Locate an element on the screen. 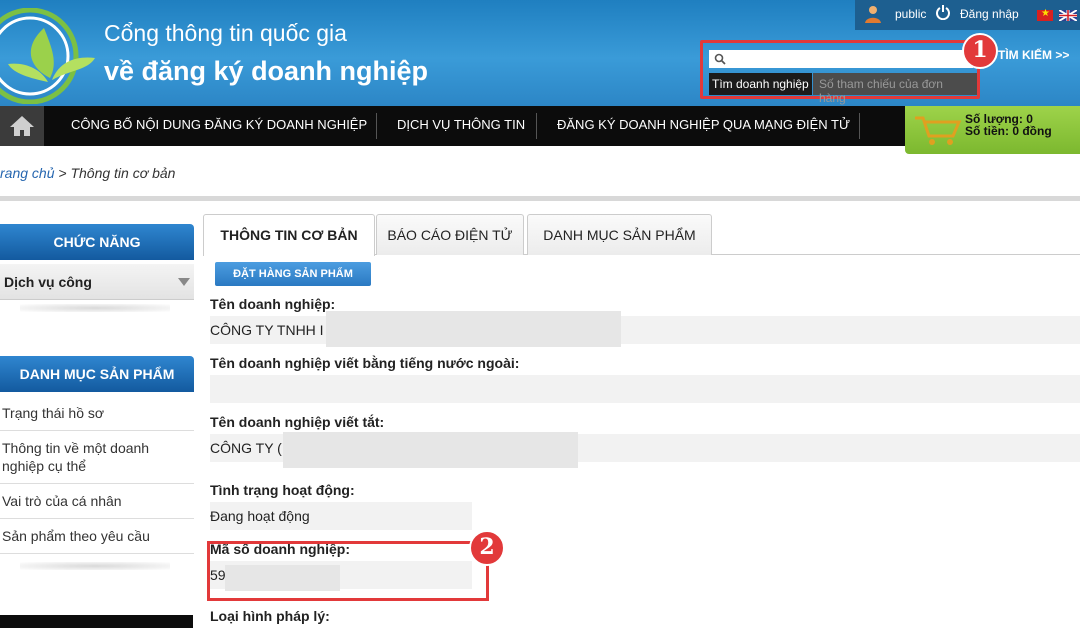 This screenshot has height=628, width=1080. tab-find-company: Tìm doanh nghiệp is located at coordinates (760, 84).